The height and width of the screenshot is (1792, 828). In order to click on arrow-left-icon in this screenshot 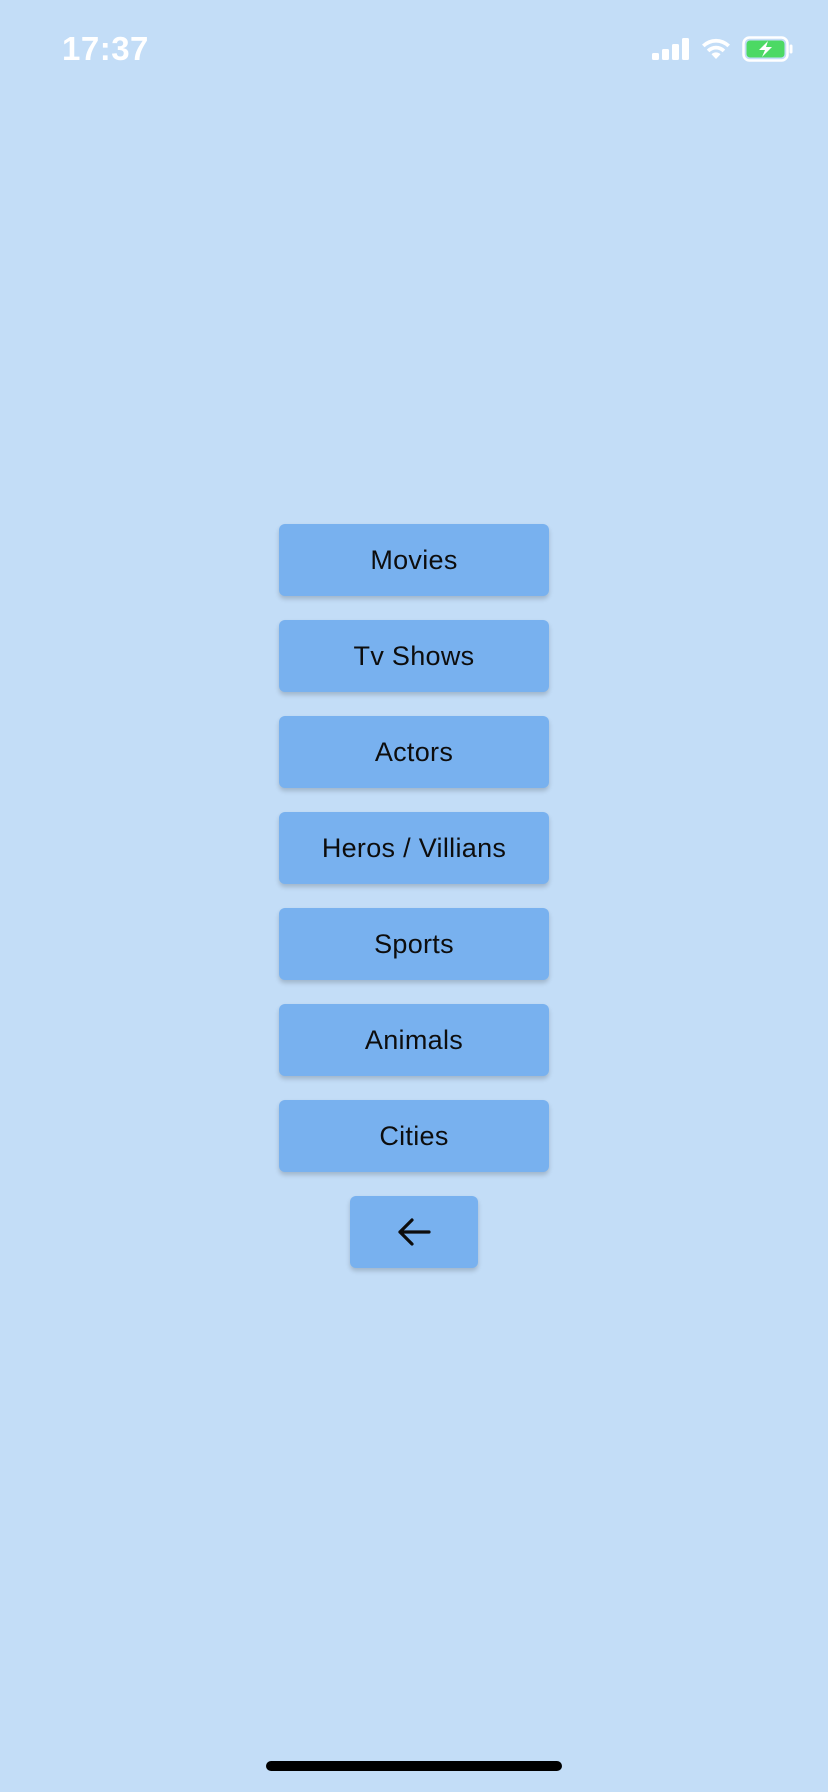, I will do `click(414, 1232)`.